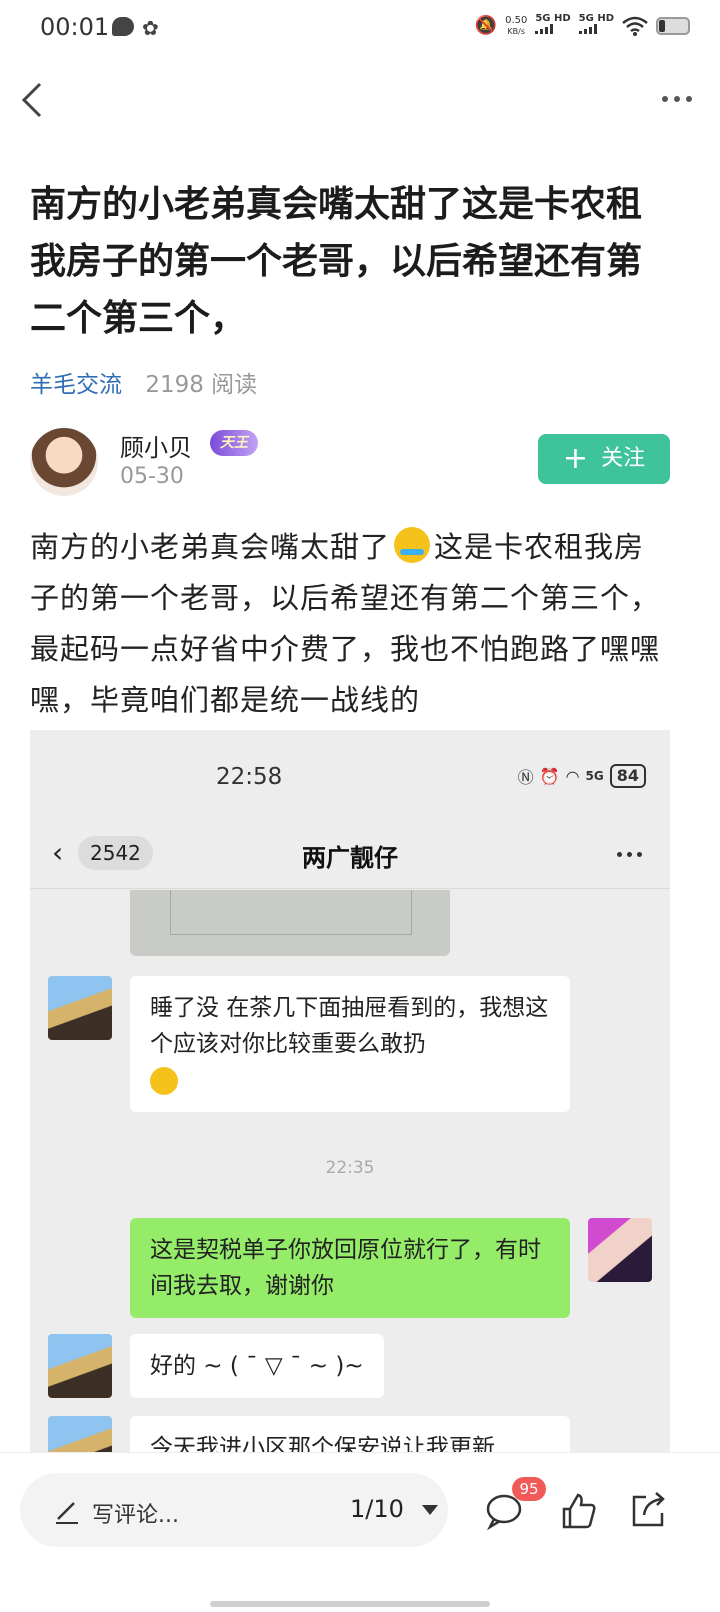 This screenshot has width=720, height=1612. What do you see at coordinates (350, 464) in the screenshot?
I see `author-row: 顾小贝 天王 05-30 + 关注` at bounding box center [350, 464].